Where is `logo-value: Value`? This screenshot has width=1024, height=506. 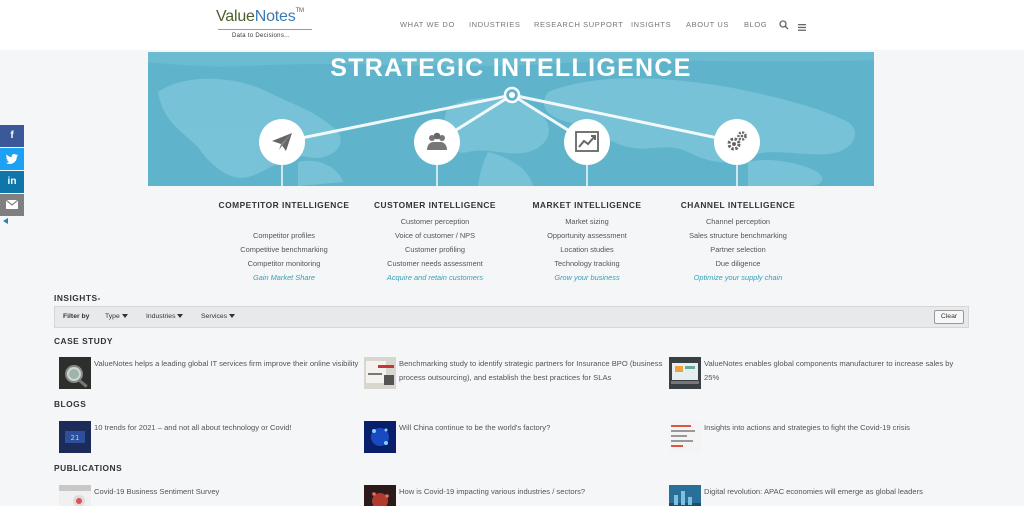
logo-value: Value is located at coordinates (235, 16).